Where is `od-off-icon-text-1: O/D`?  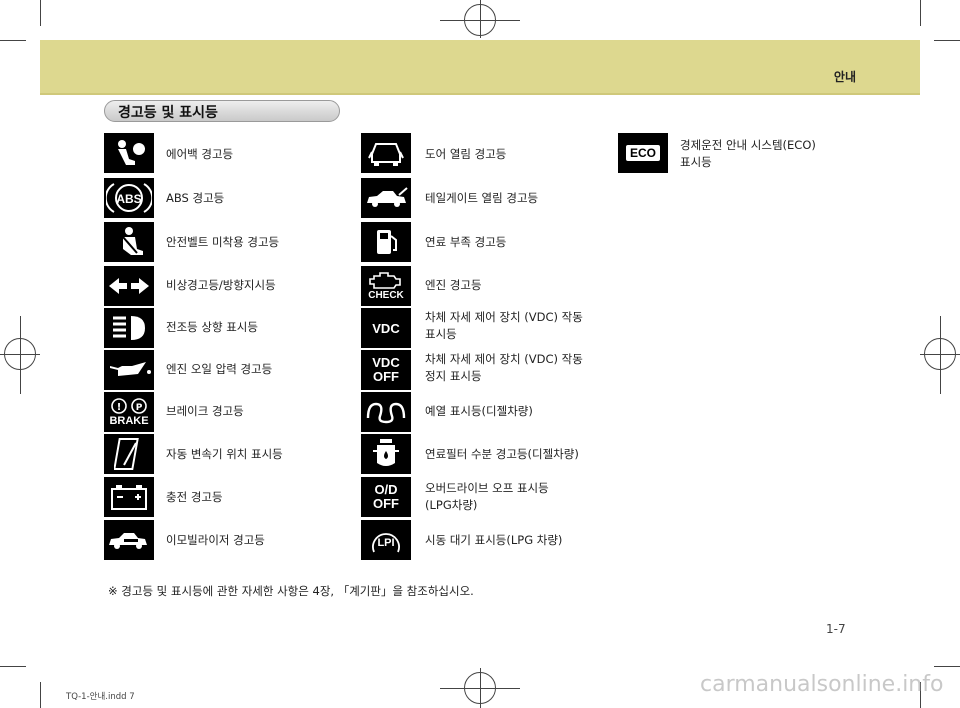 od-off-icon-text-1: O/D is located at coordinates (386, 489).